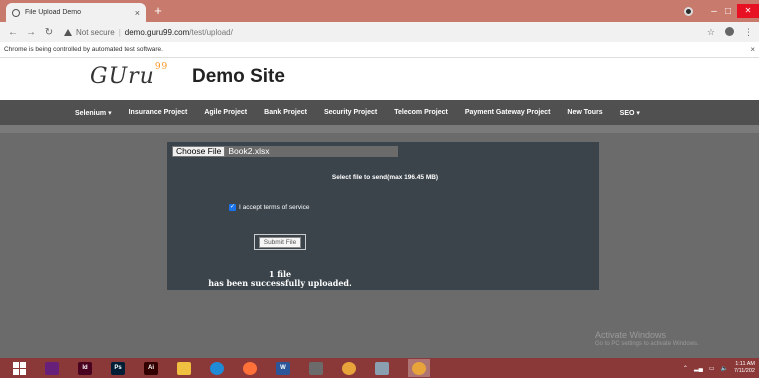 Image resolution: width=759 pixels, height=378 pixels. Describe the element at coordinates (95, 32) in the screenshot. I see `not-secure-label: Not secure` at that location.